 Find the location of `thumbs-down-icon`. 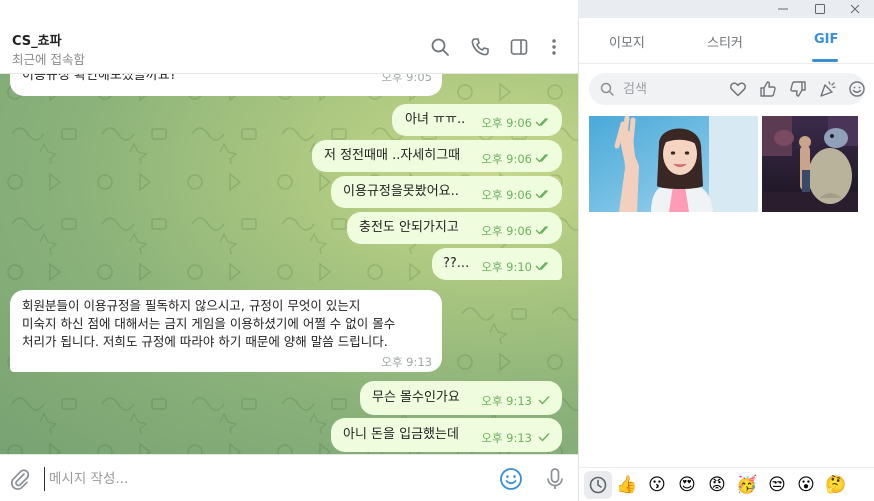

thumbs-down-icon is located at coordinates (798, 89).